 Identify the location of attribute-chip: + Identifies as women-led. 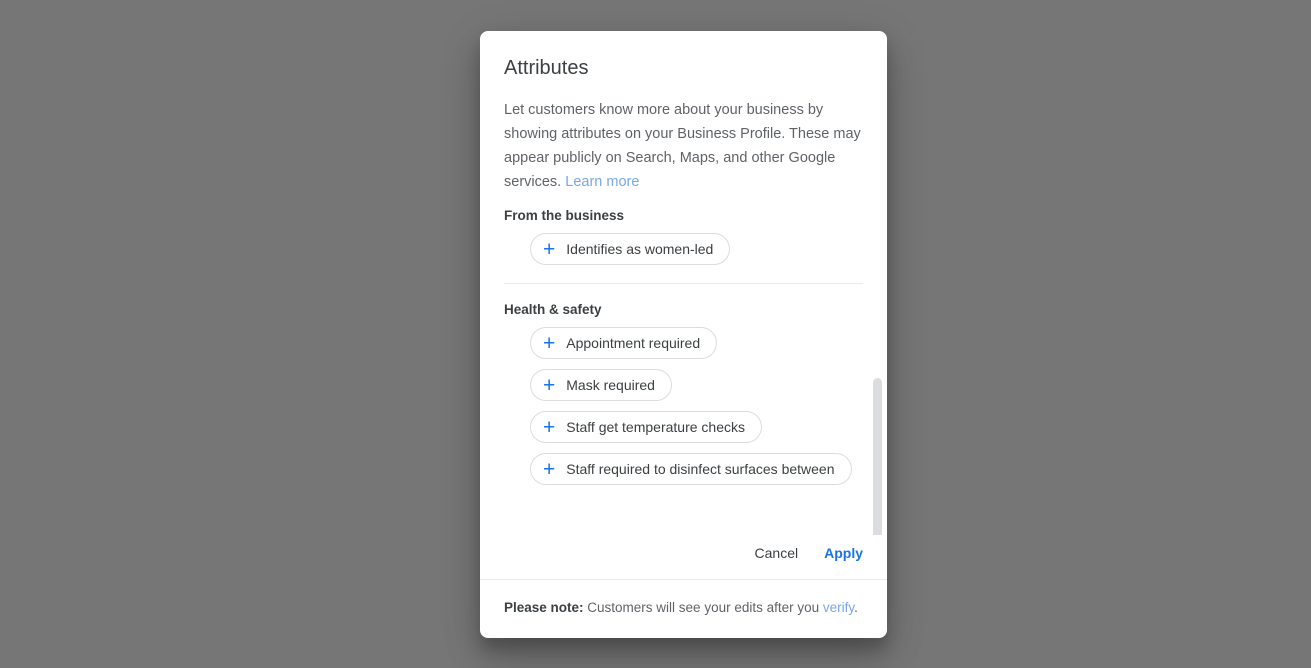
(630, 249).